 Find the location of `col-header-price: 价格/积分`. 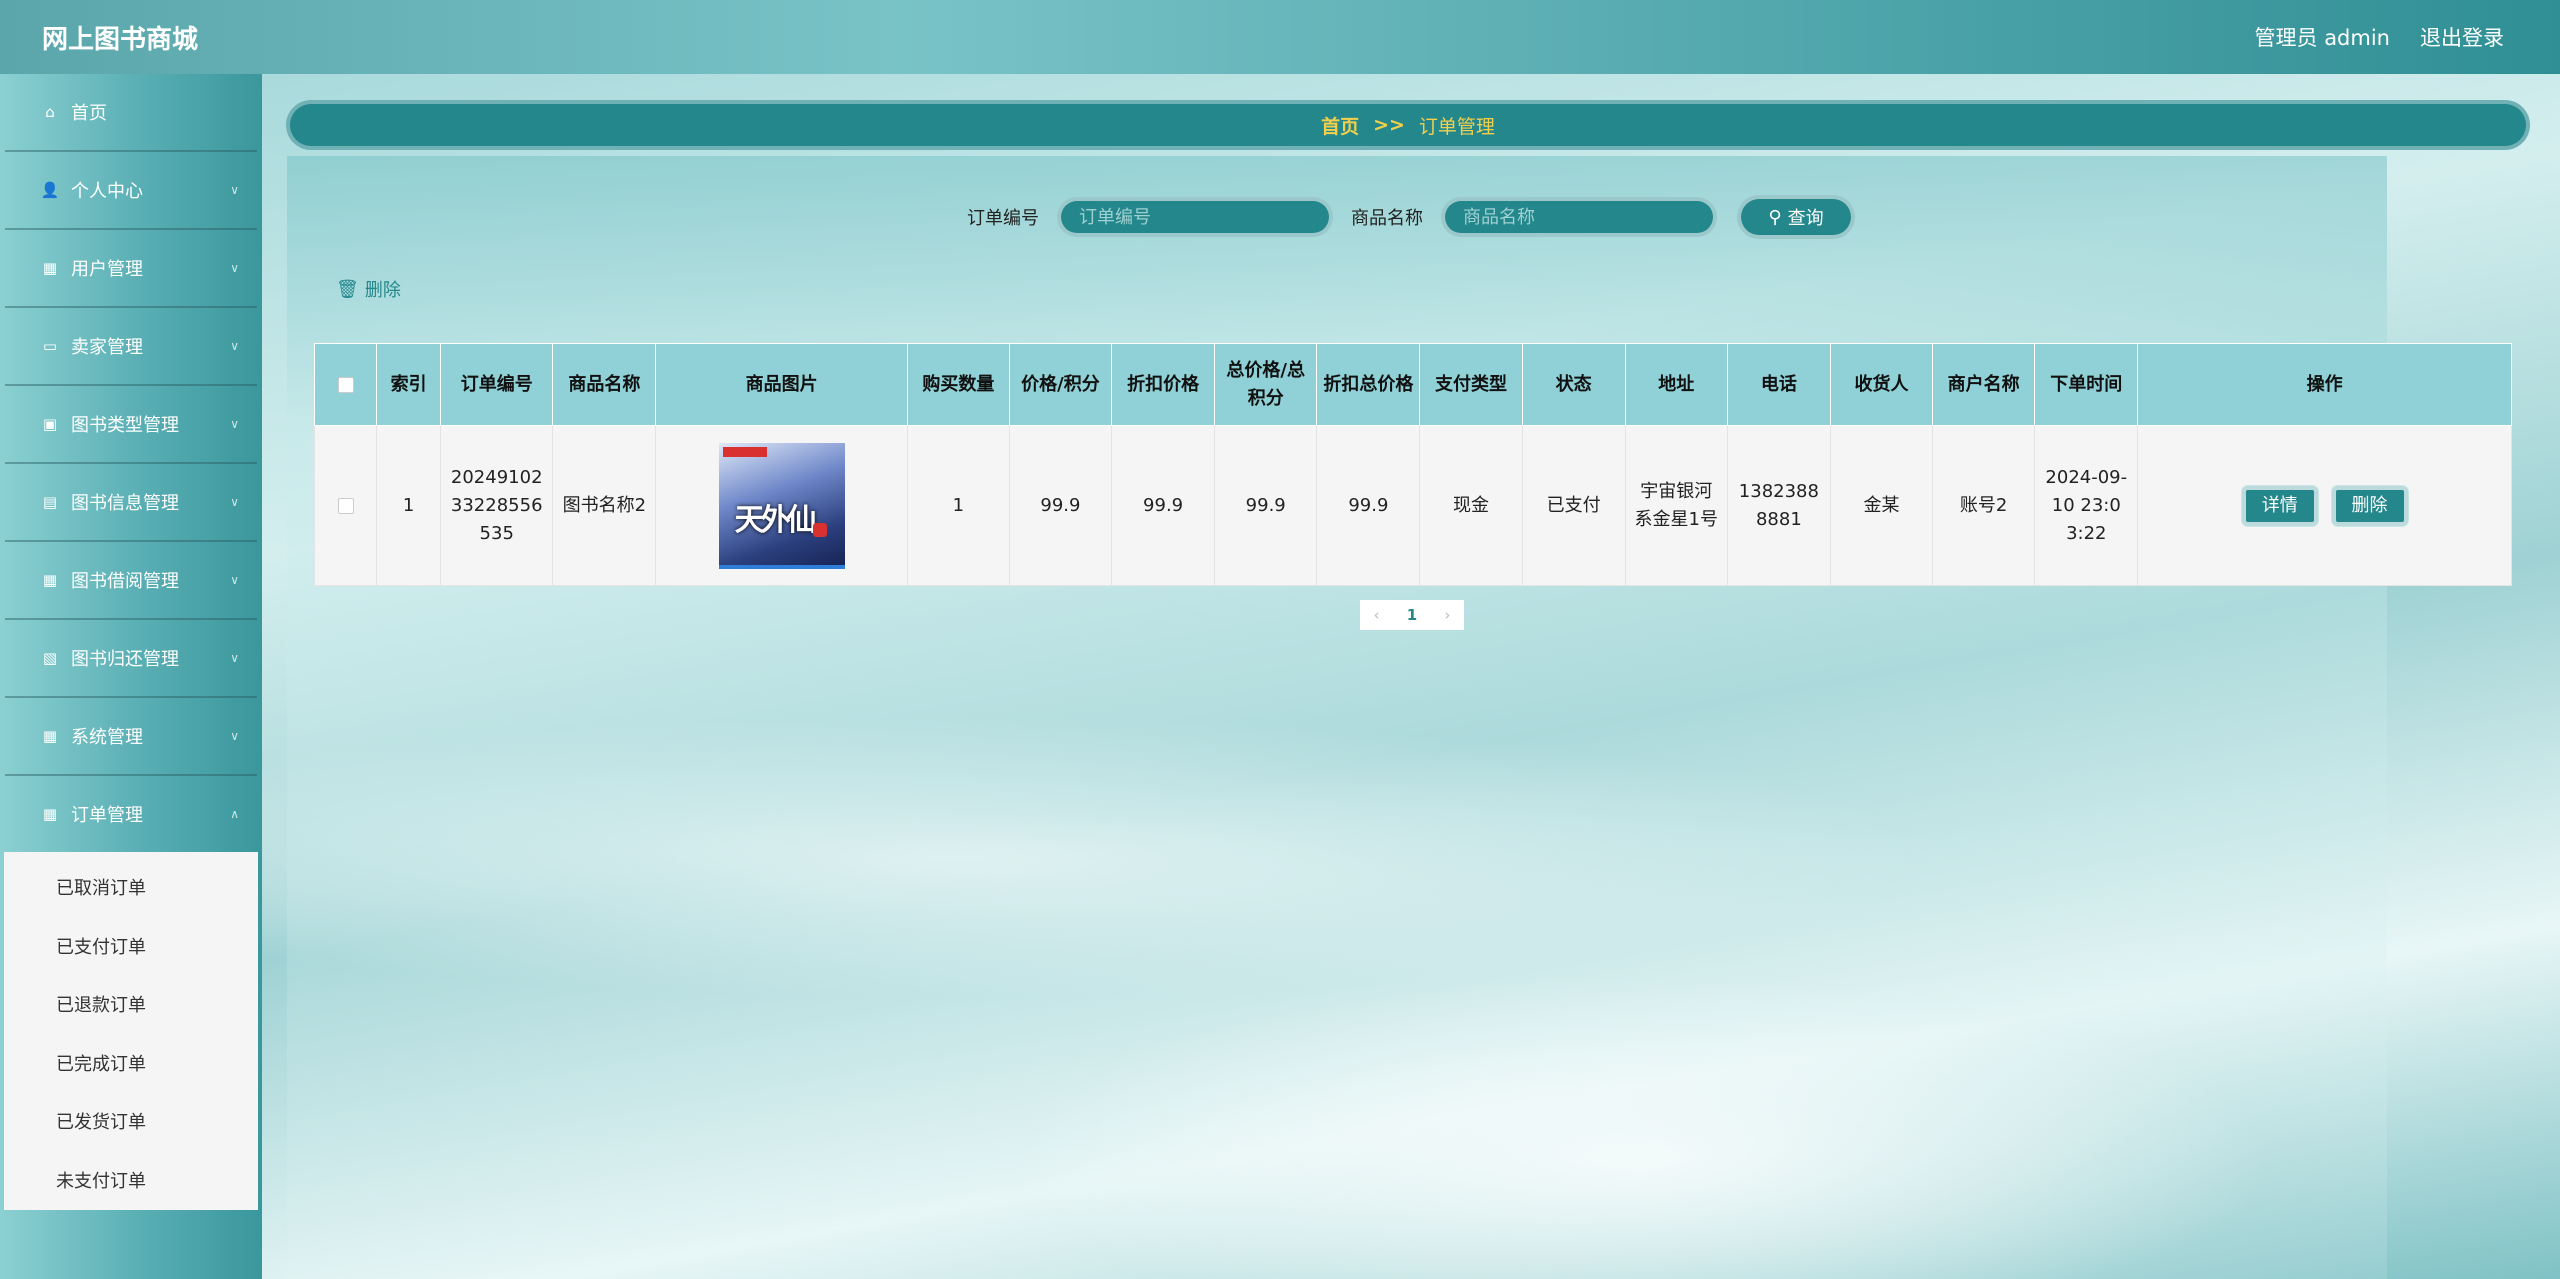

col-header-price: 价格/积分 is located at coordinates (1060, 384).